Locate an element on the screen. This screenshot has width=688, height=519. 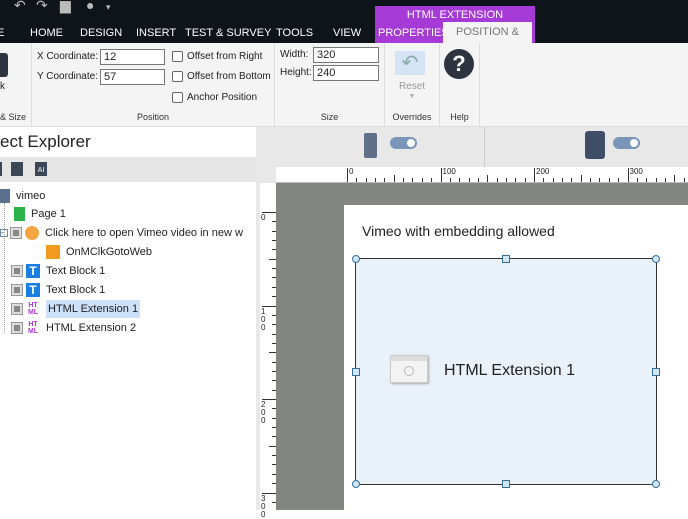
offset-bottom-label: Offset from Bottom is located at coordinates (229, 76).